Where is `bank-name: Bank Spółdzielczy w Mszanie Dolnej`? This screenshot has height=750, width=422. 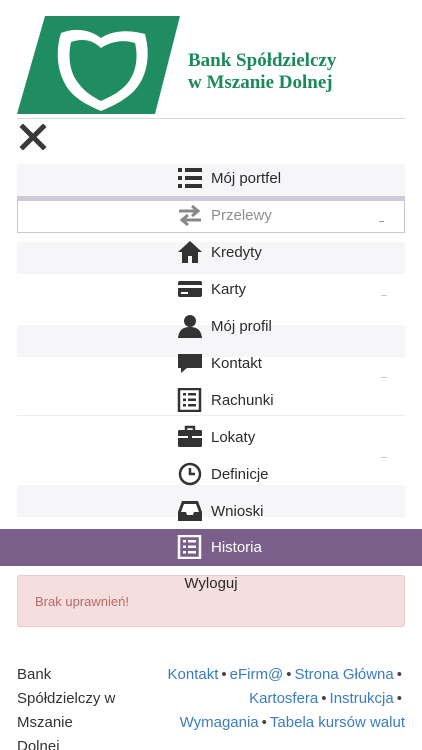
bank-name: Bank Spółdzielczy w Mszanie Dolnej is located at coordinates (262, 72).